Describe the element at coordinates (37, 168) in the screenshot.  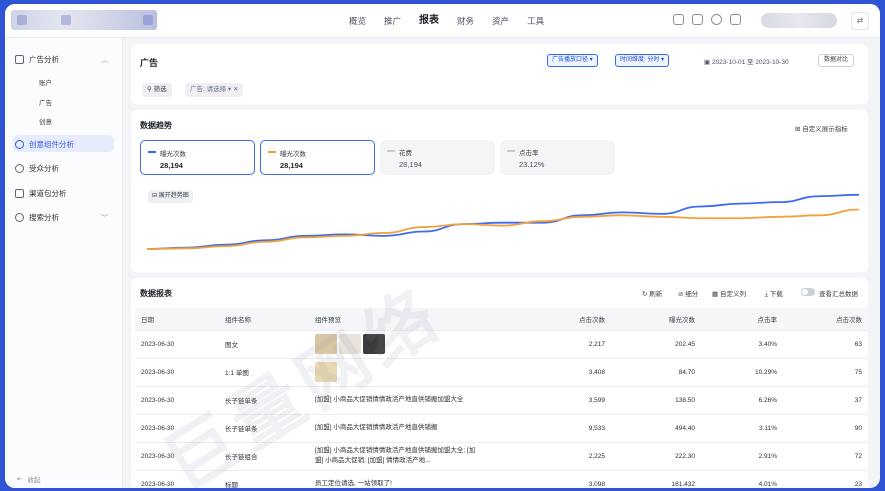
I see `sidebar-item-audience: 受众分析` at that location.